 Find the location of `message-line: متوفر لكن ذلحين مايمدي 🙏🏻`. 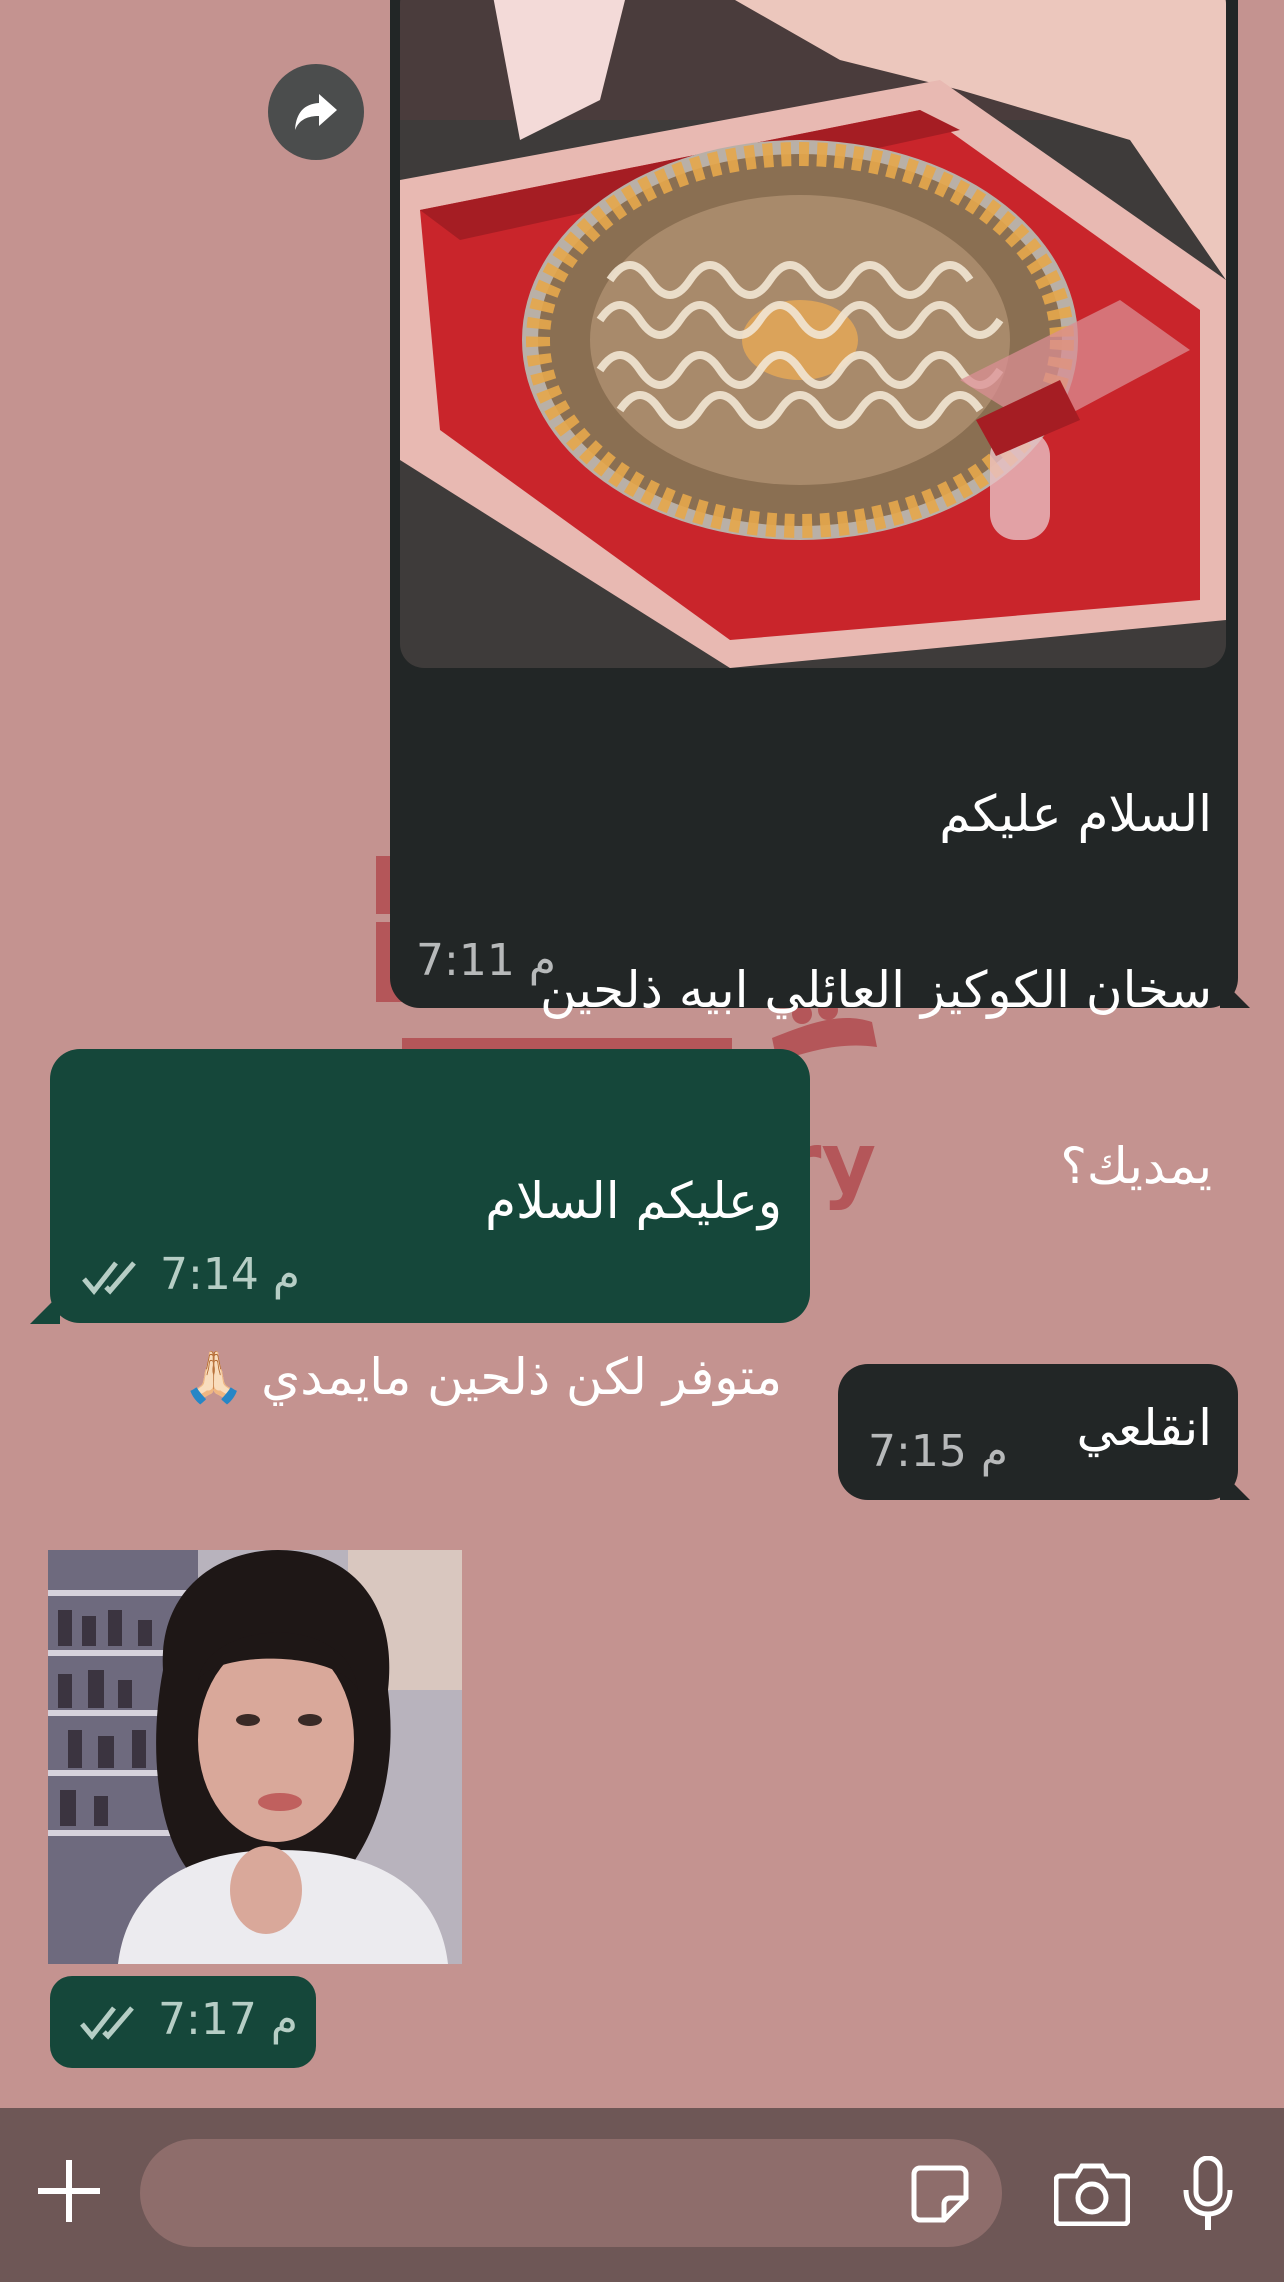

message-line: متوفر لكن ذلحين مايمدي 🙏🏻 is located at coordinates (482, 1377).